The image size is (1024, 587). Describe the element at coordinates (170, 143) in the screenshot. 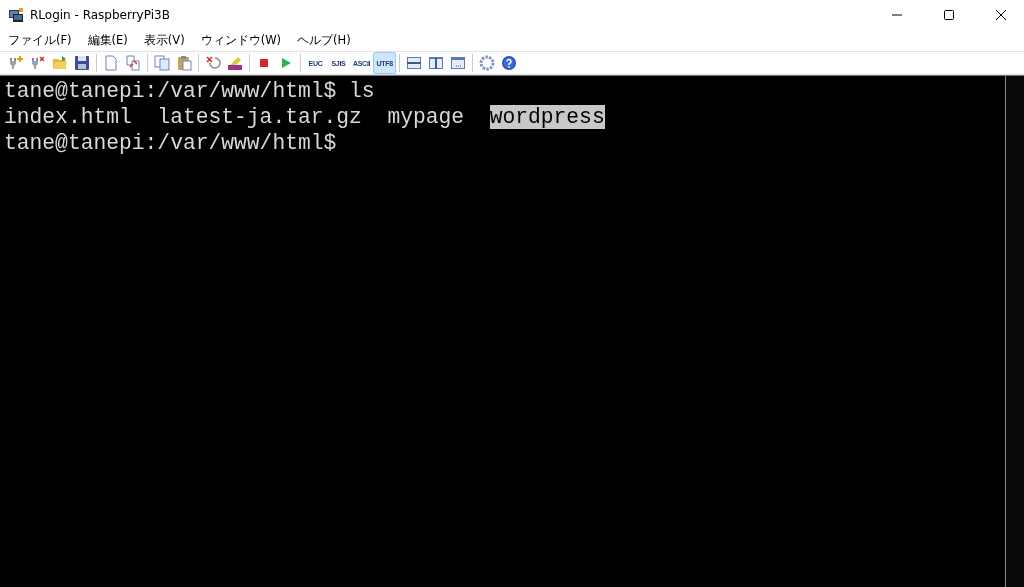

I see `terminal-text: tane@tanepi:/var/www/html$` at that location.